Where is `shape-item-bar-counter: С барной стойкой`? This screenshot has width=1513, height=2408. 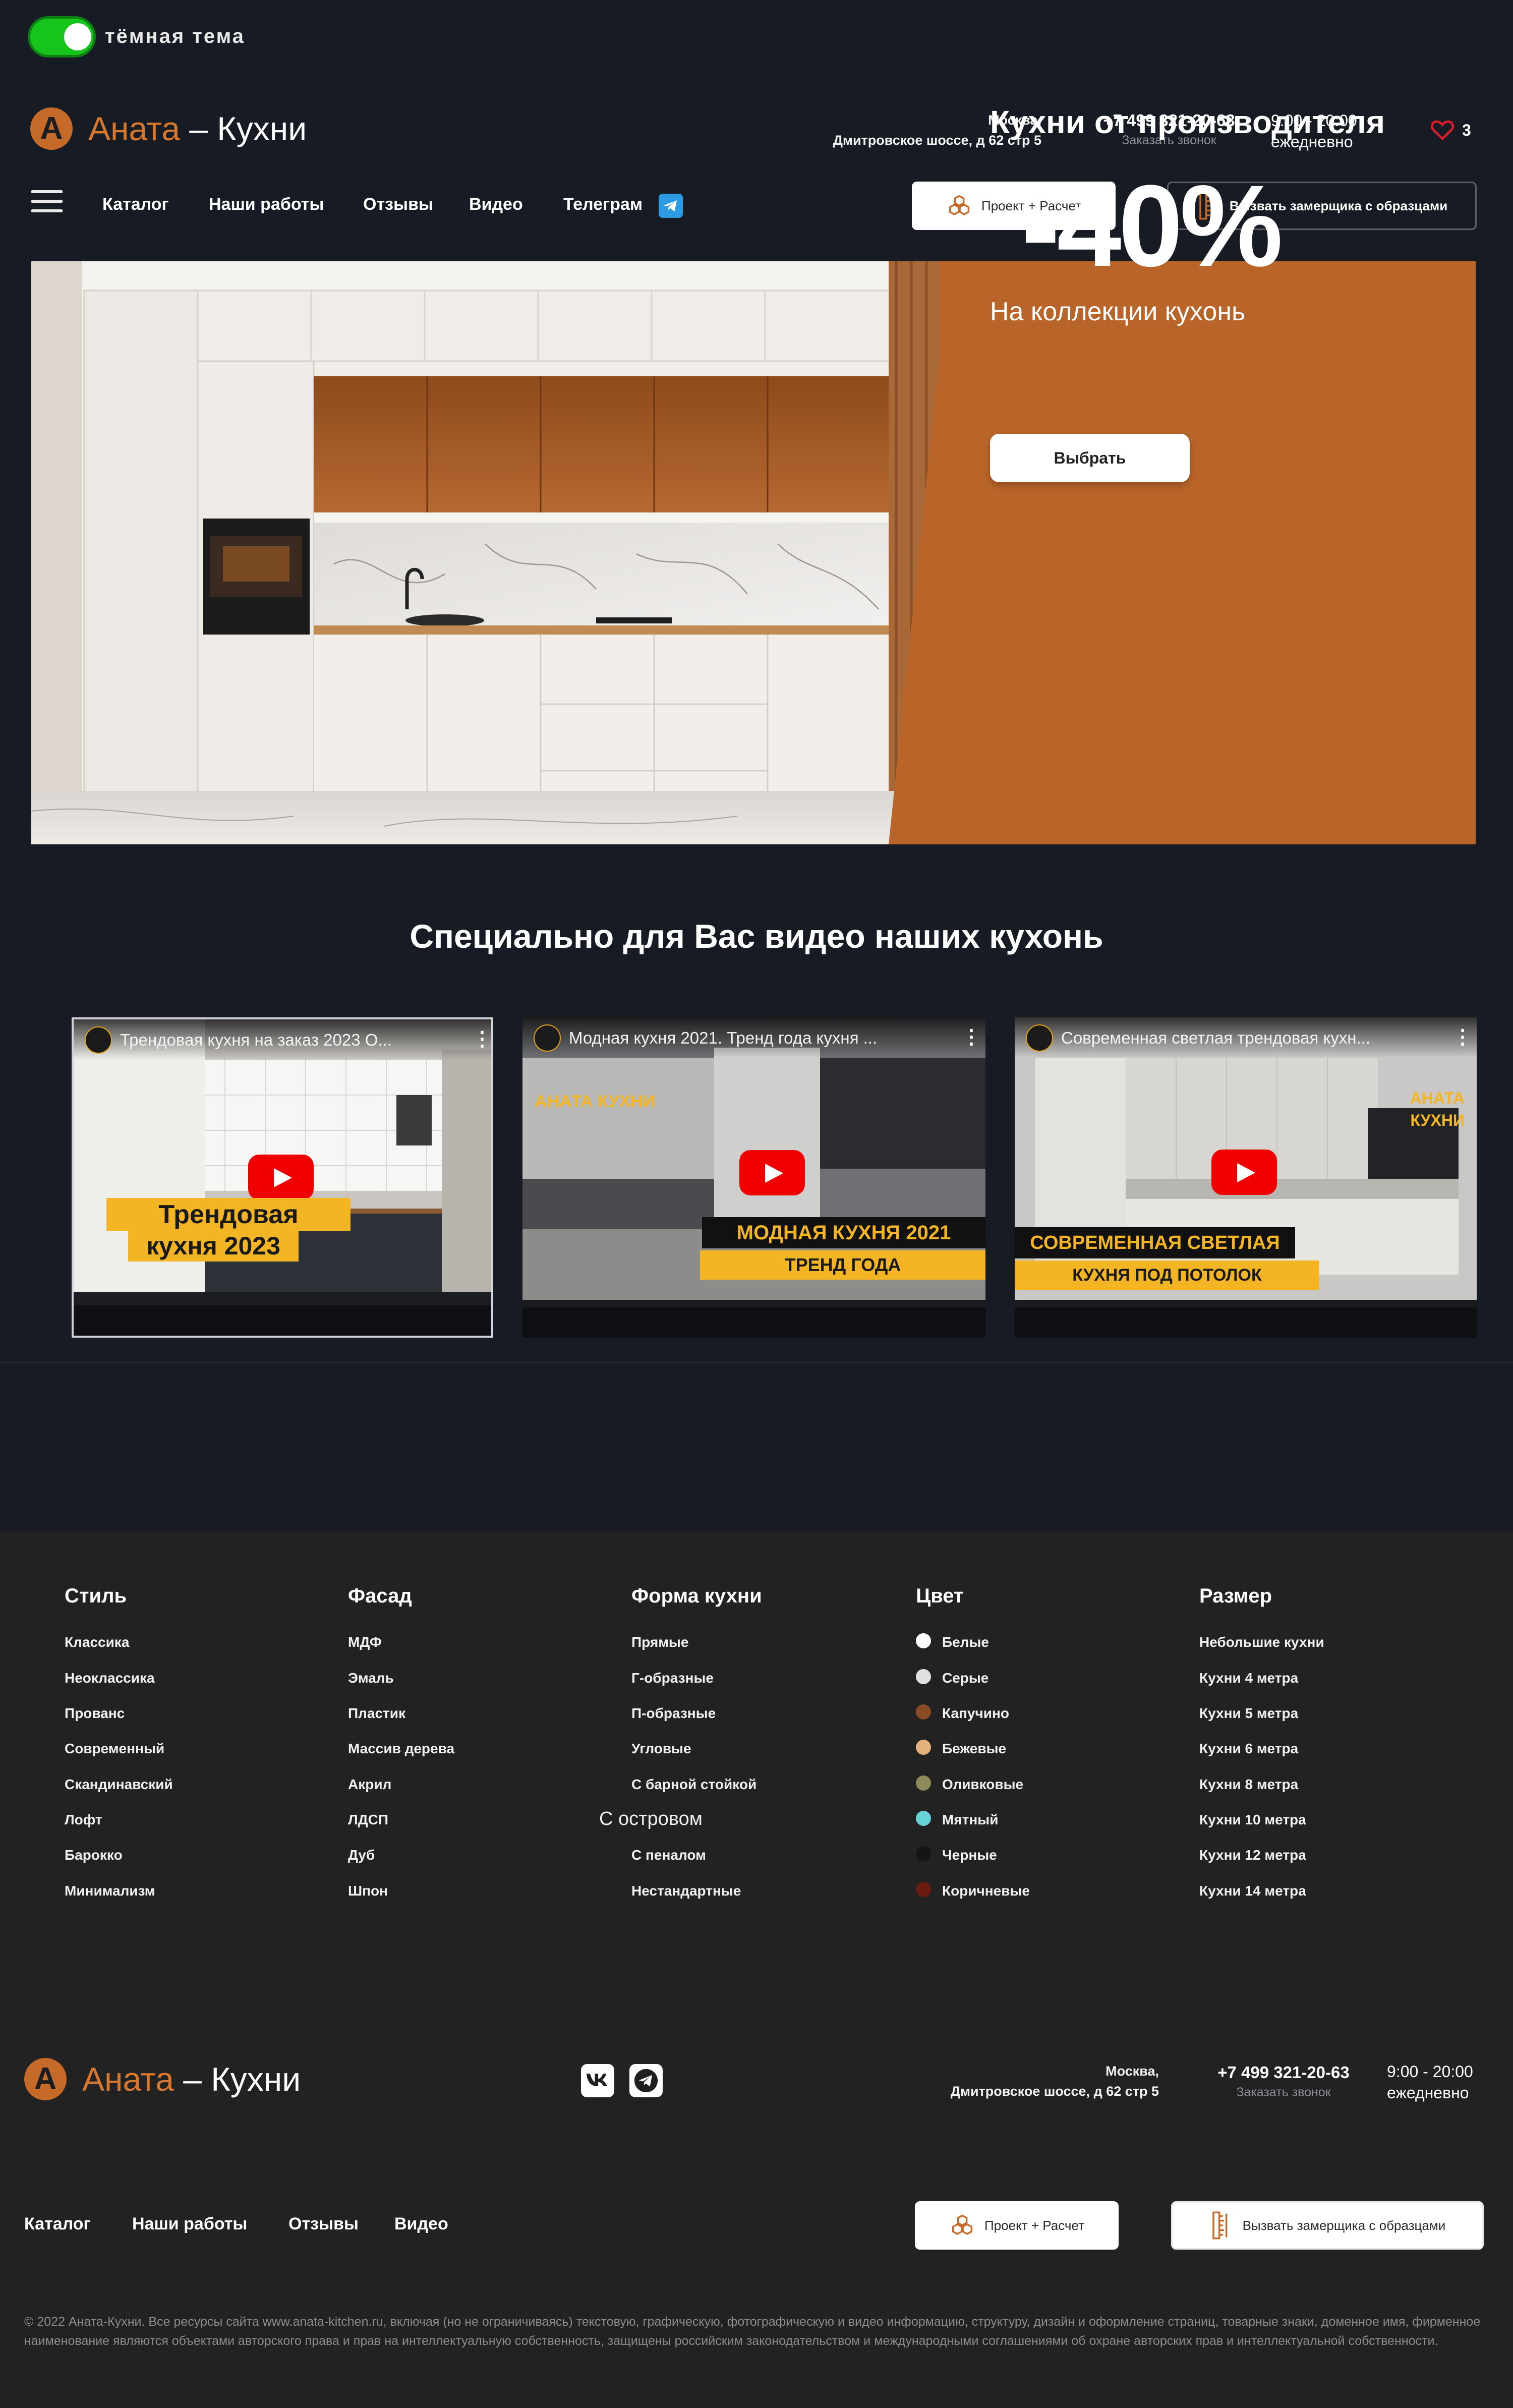 shape-item-bar-counter: С барной стойкой is located at coordinates (693, 1784).